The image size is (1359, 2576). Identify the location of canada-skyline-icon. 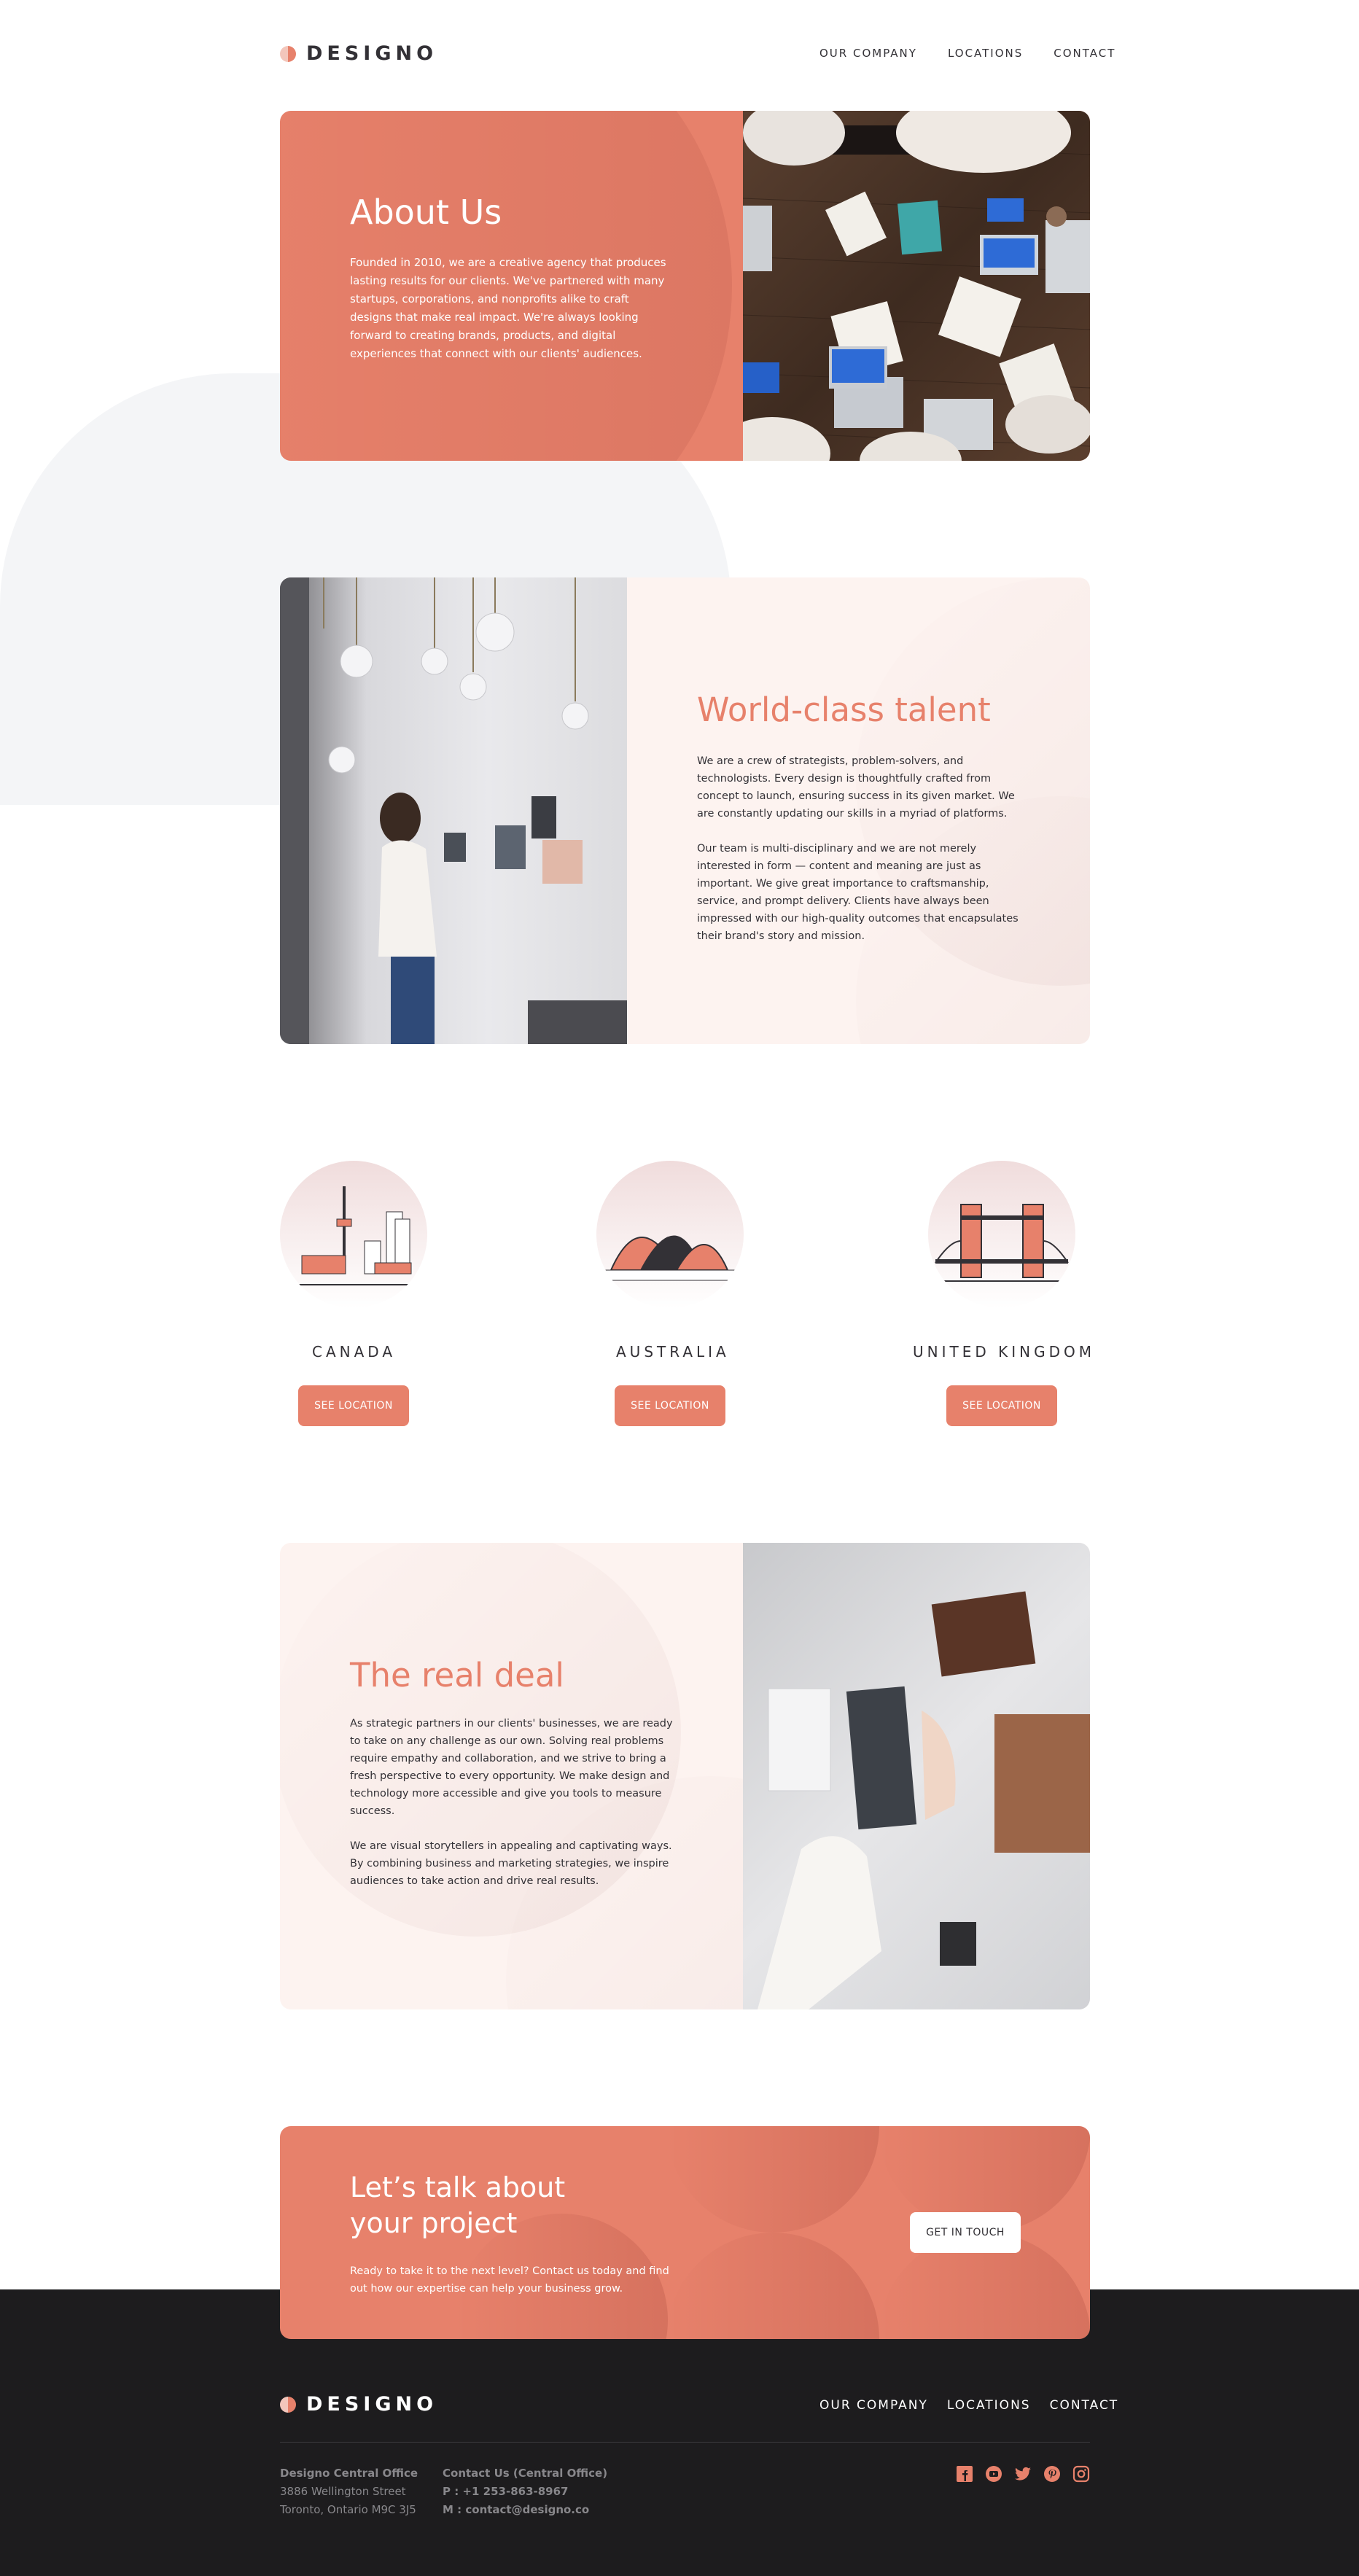
(352, 1235).